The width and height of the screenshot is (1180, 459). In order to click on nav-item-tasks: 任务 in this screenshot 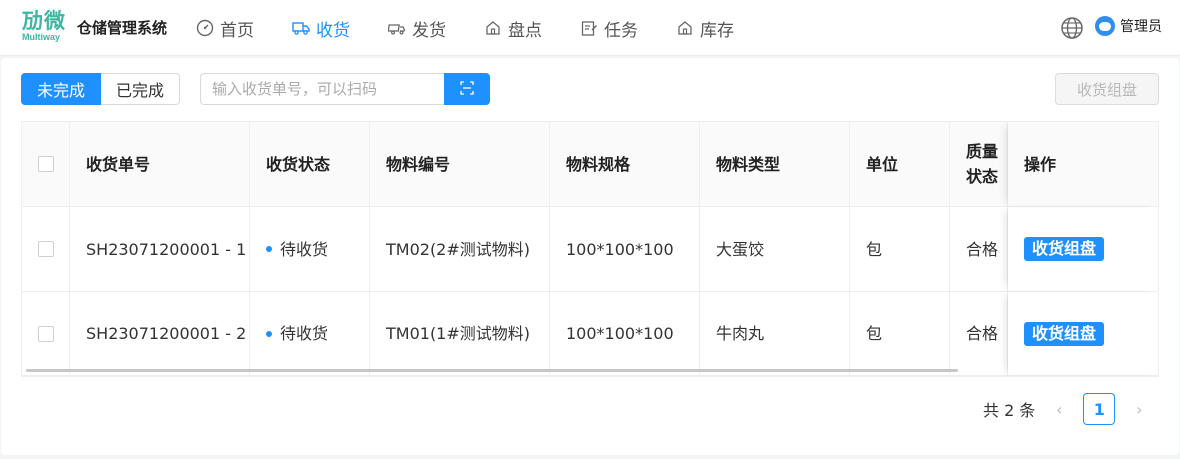, I will do `click(609, 28)`.